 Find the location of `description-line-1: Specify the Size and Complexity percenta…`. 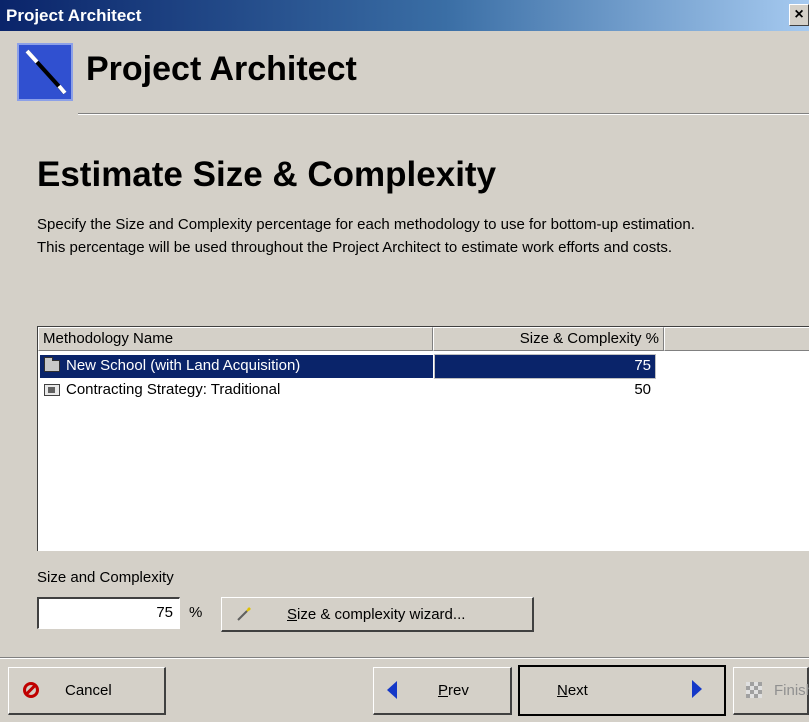

description-line-1: Specify the Size and Complexity percenta… is located at coordinates (366, 224).